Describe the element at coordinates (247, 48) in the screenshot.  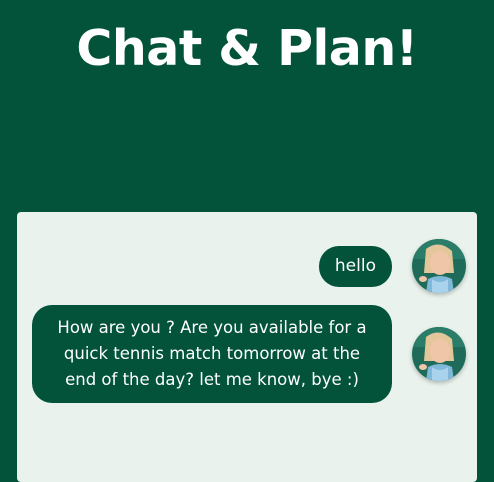
I see `page-title: Chat & Plan!` at that location.